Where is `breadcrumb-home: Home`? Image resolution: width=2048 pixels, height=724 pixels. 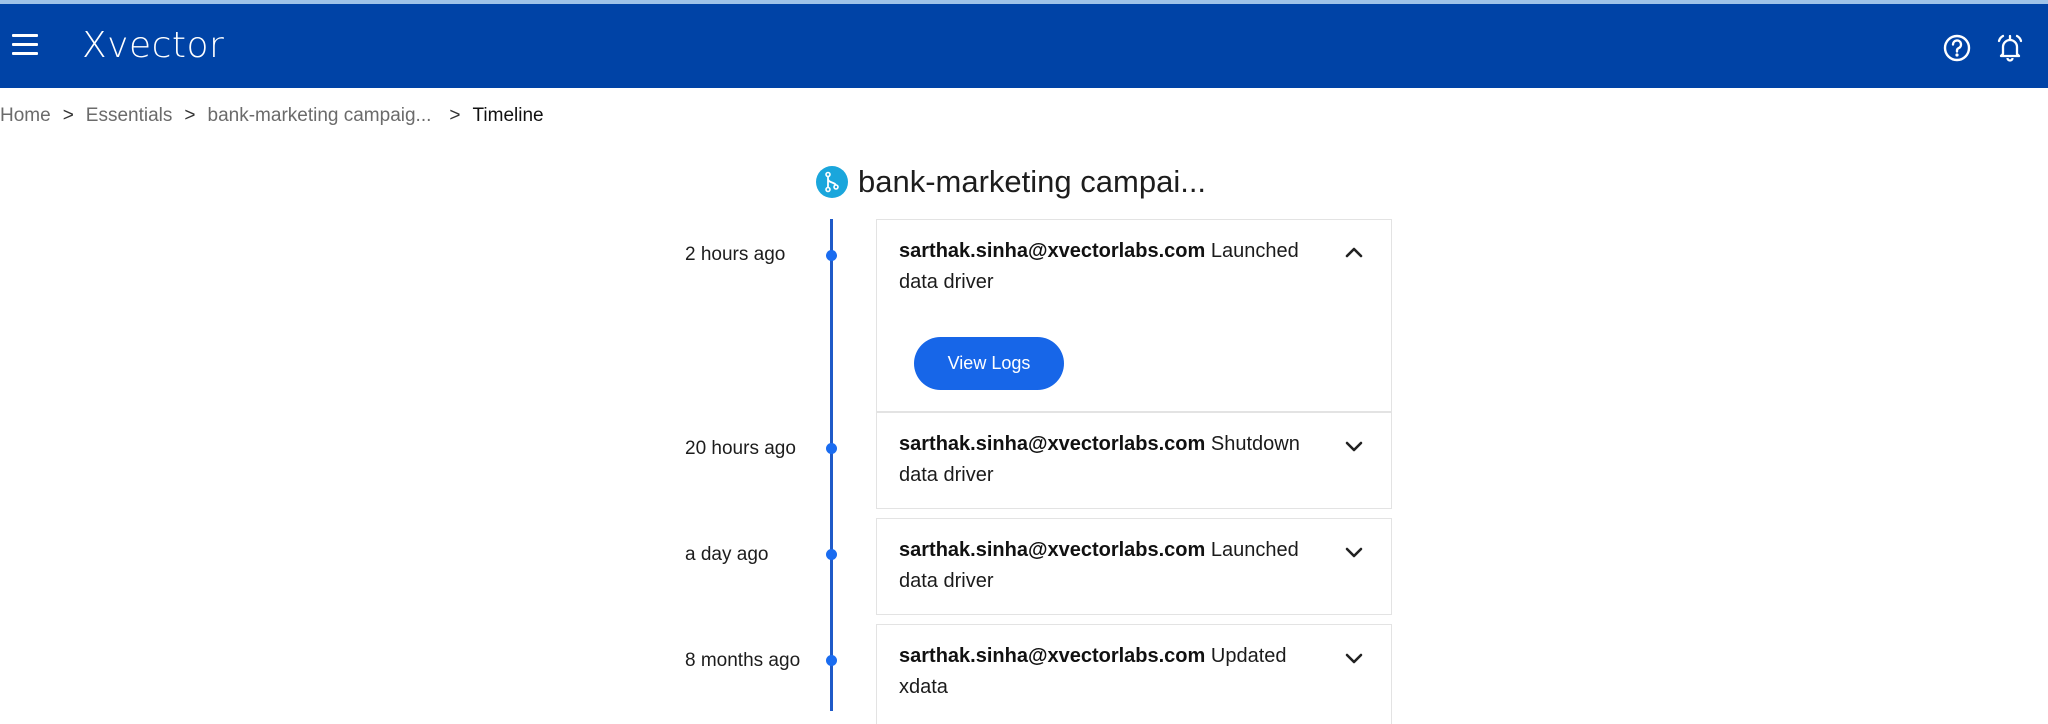
breadcrumb-home: Home is located at coordinates (25, 115).